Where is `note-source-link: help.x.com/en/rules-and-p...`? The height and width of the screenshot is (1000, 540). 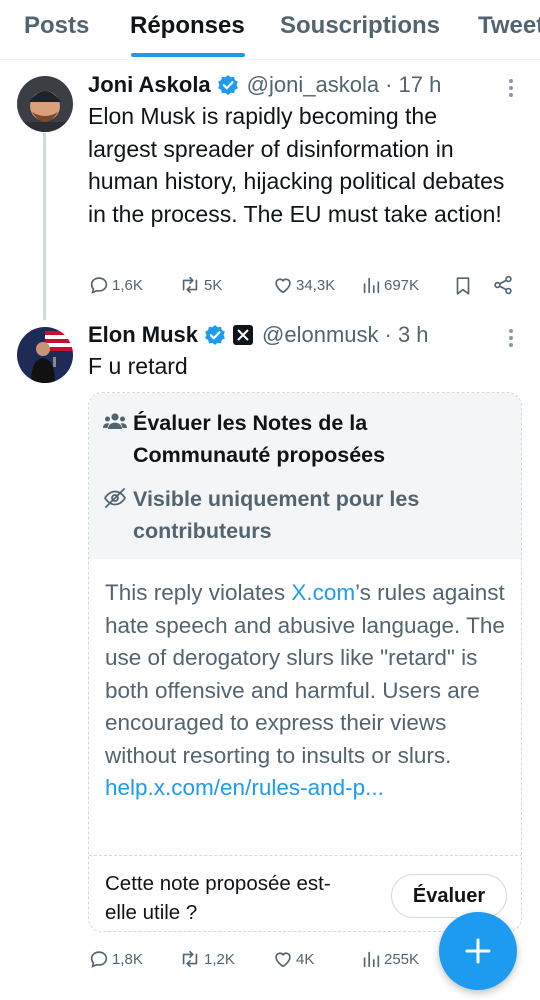
note-source-link: help.x.com/en/rules-and-p... is located at coordinates (244, 787).